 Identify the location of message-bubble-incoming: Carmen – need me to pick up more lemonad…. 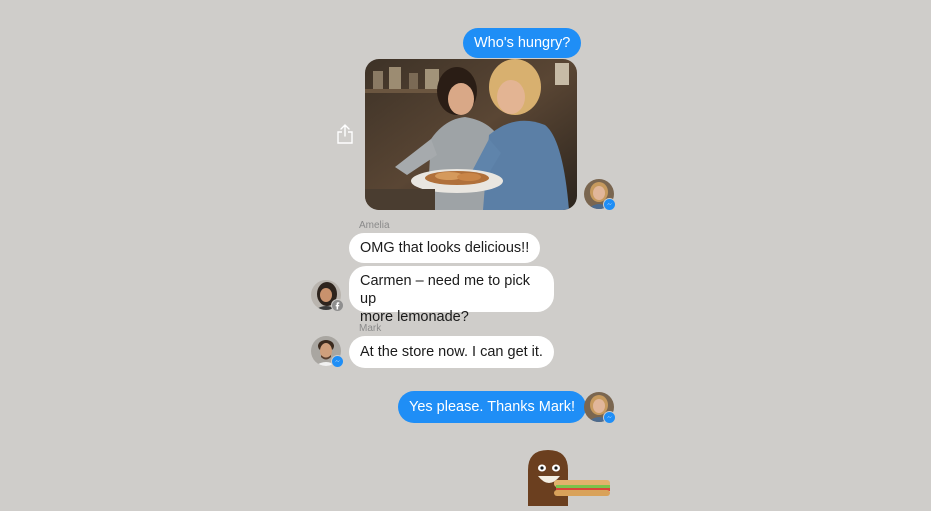
(451, 295).